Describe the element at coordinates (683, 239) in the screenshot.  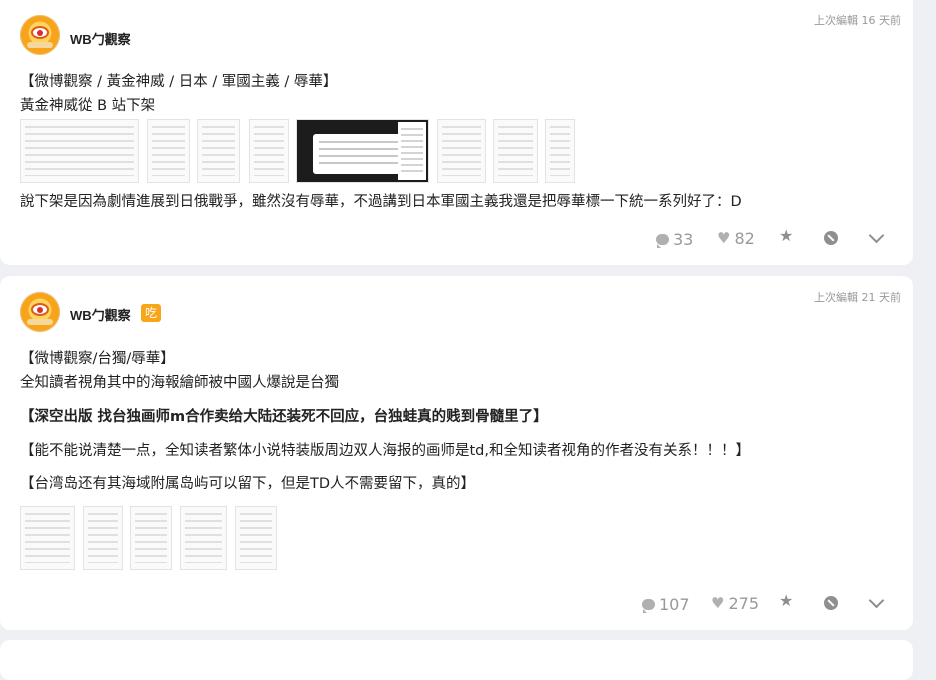
I see `comment-count: 33` at that location.